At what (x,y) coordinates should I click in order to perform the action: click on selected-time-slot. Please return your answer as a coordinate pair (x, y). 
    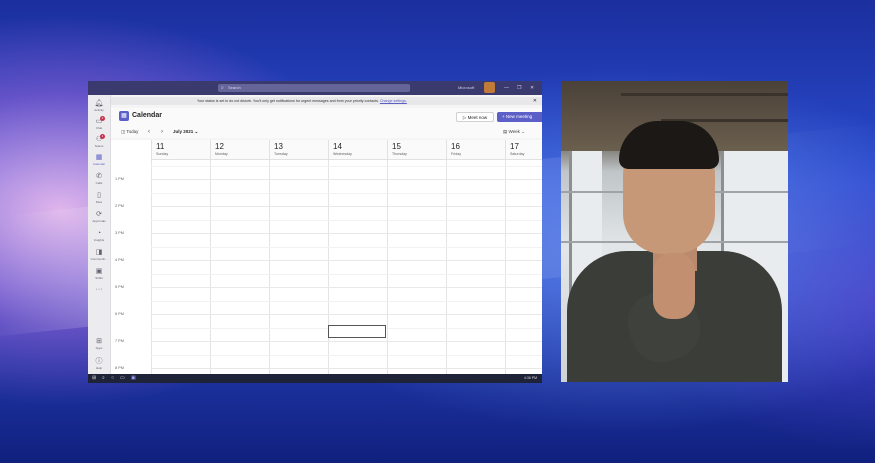
    Looking at the image, I should click on (357, 331).